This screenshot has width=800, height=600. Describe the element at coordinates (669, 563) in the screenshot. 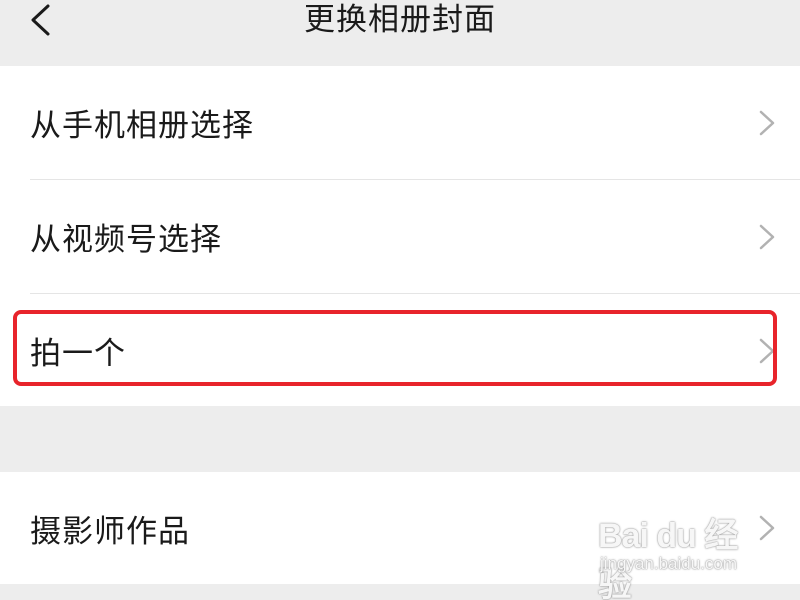

I see `watermark-url: jingyan.baidu.com` at that location.